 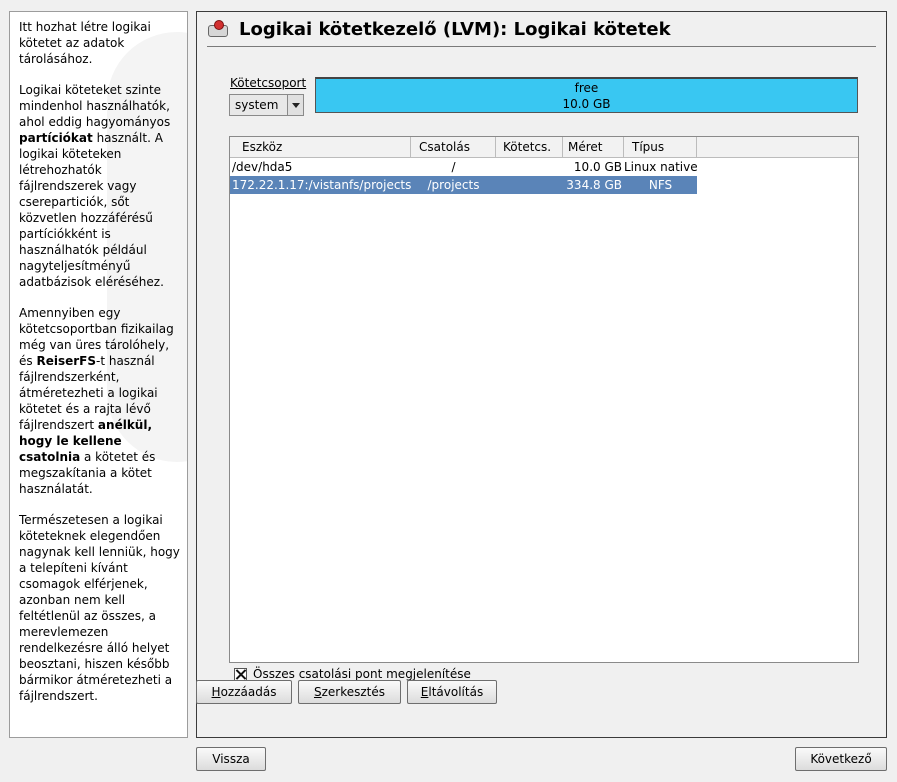 I want to click on chevron-down-icon, so click(x=295, y=105).